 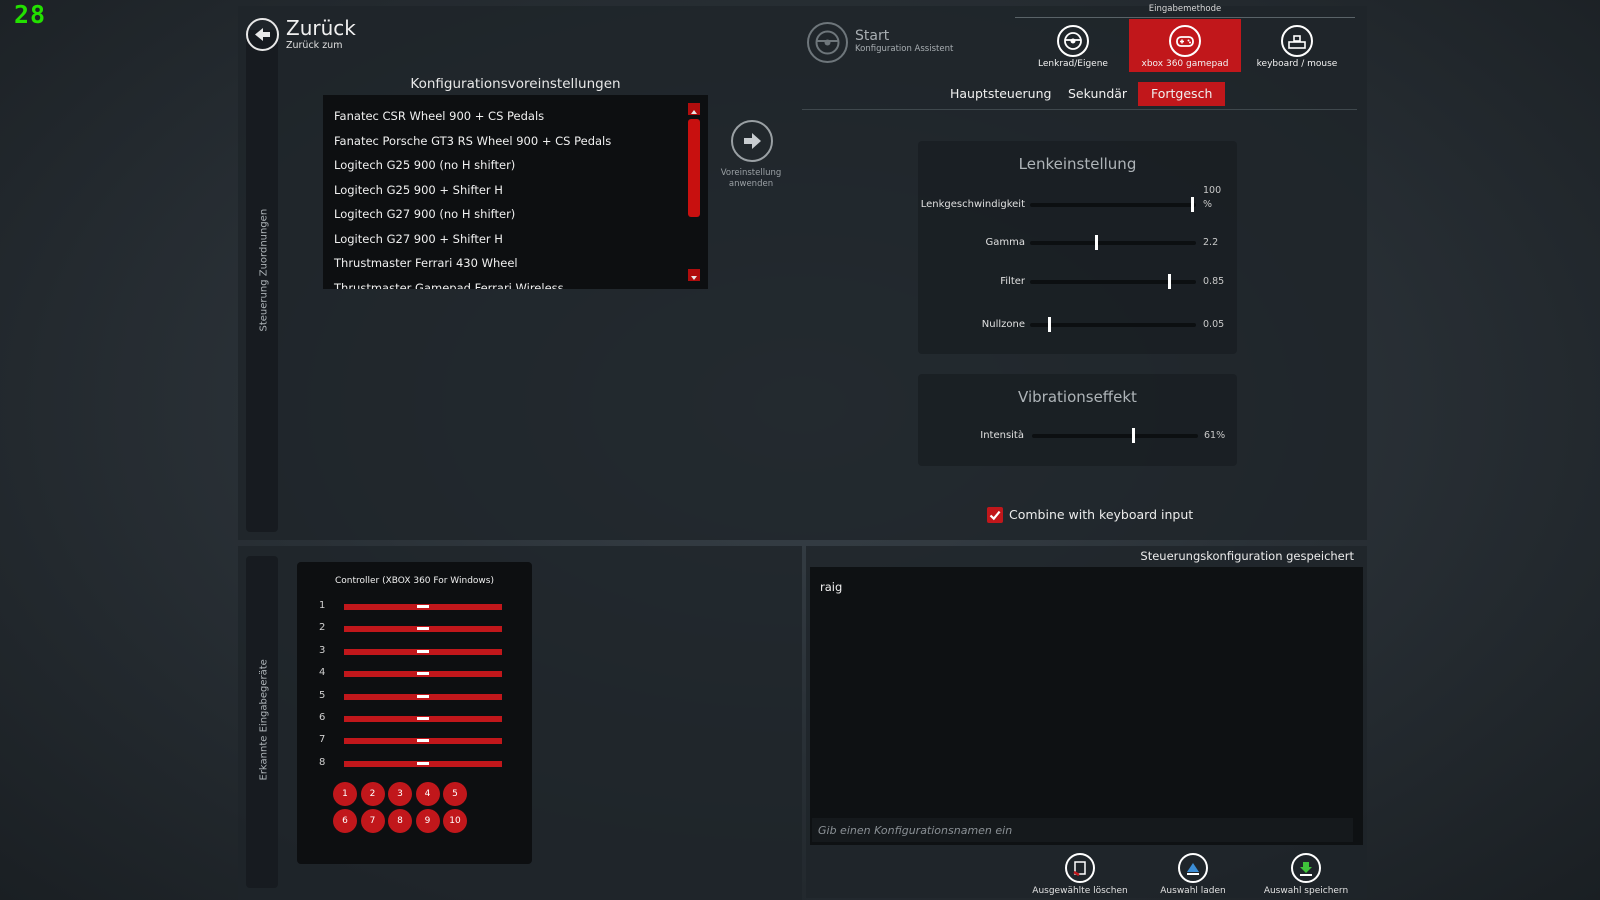 What do you see at coordinates (995, 515) in the screenshot?
I see `combine-keyboard-checkbox` at bounding box center [995, 515].